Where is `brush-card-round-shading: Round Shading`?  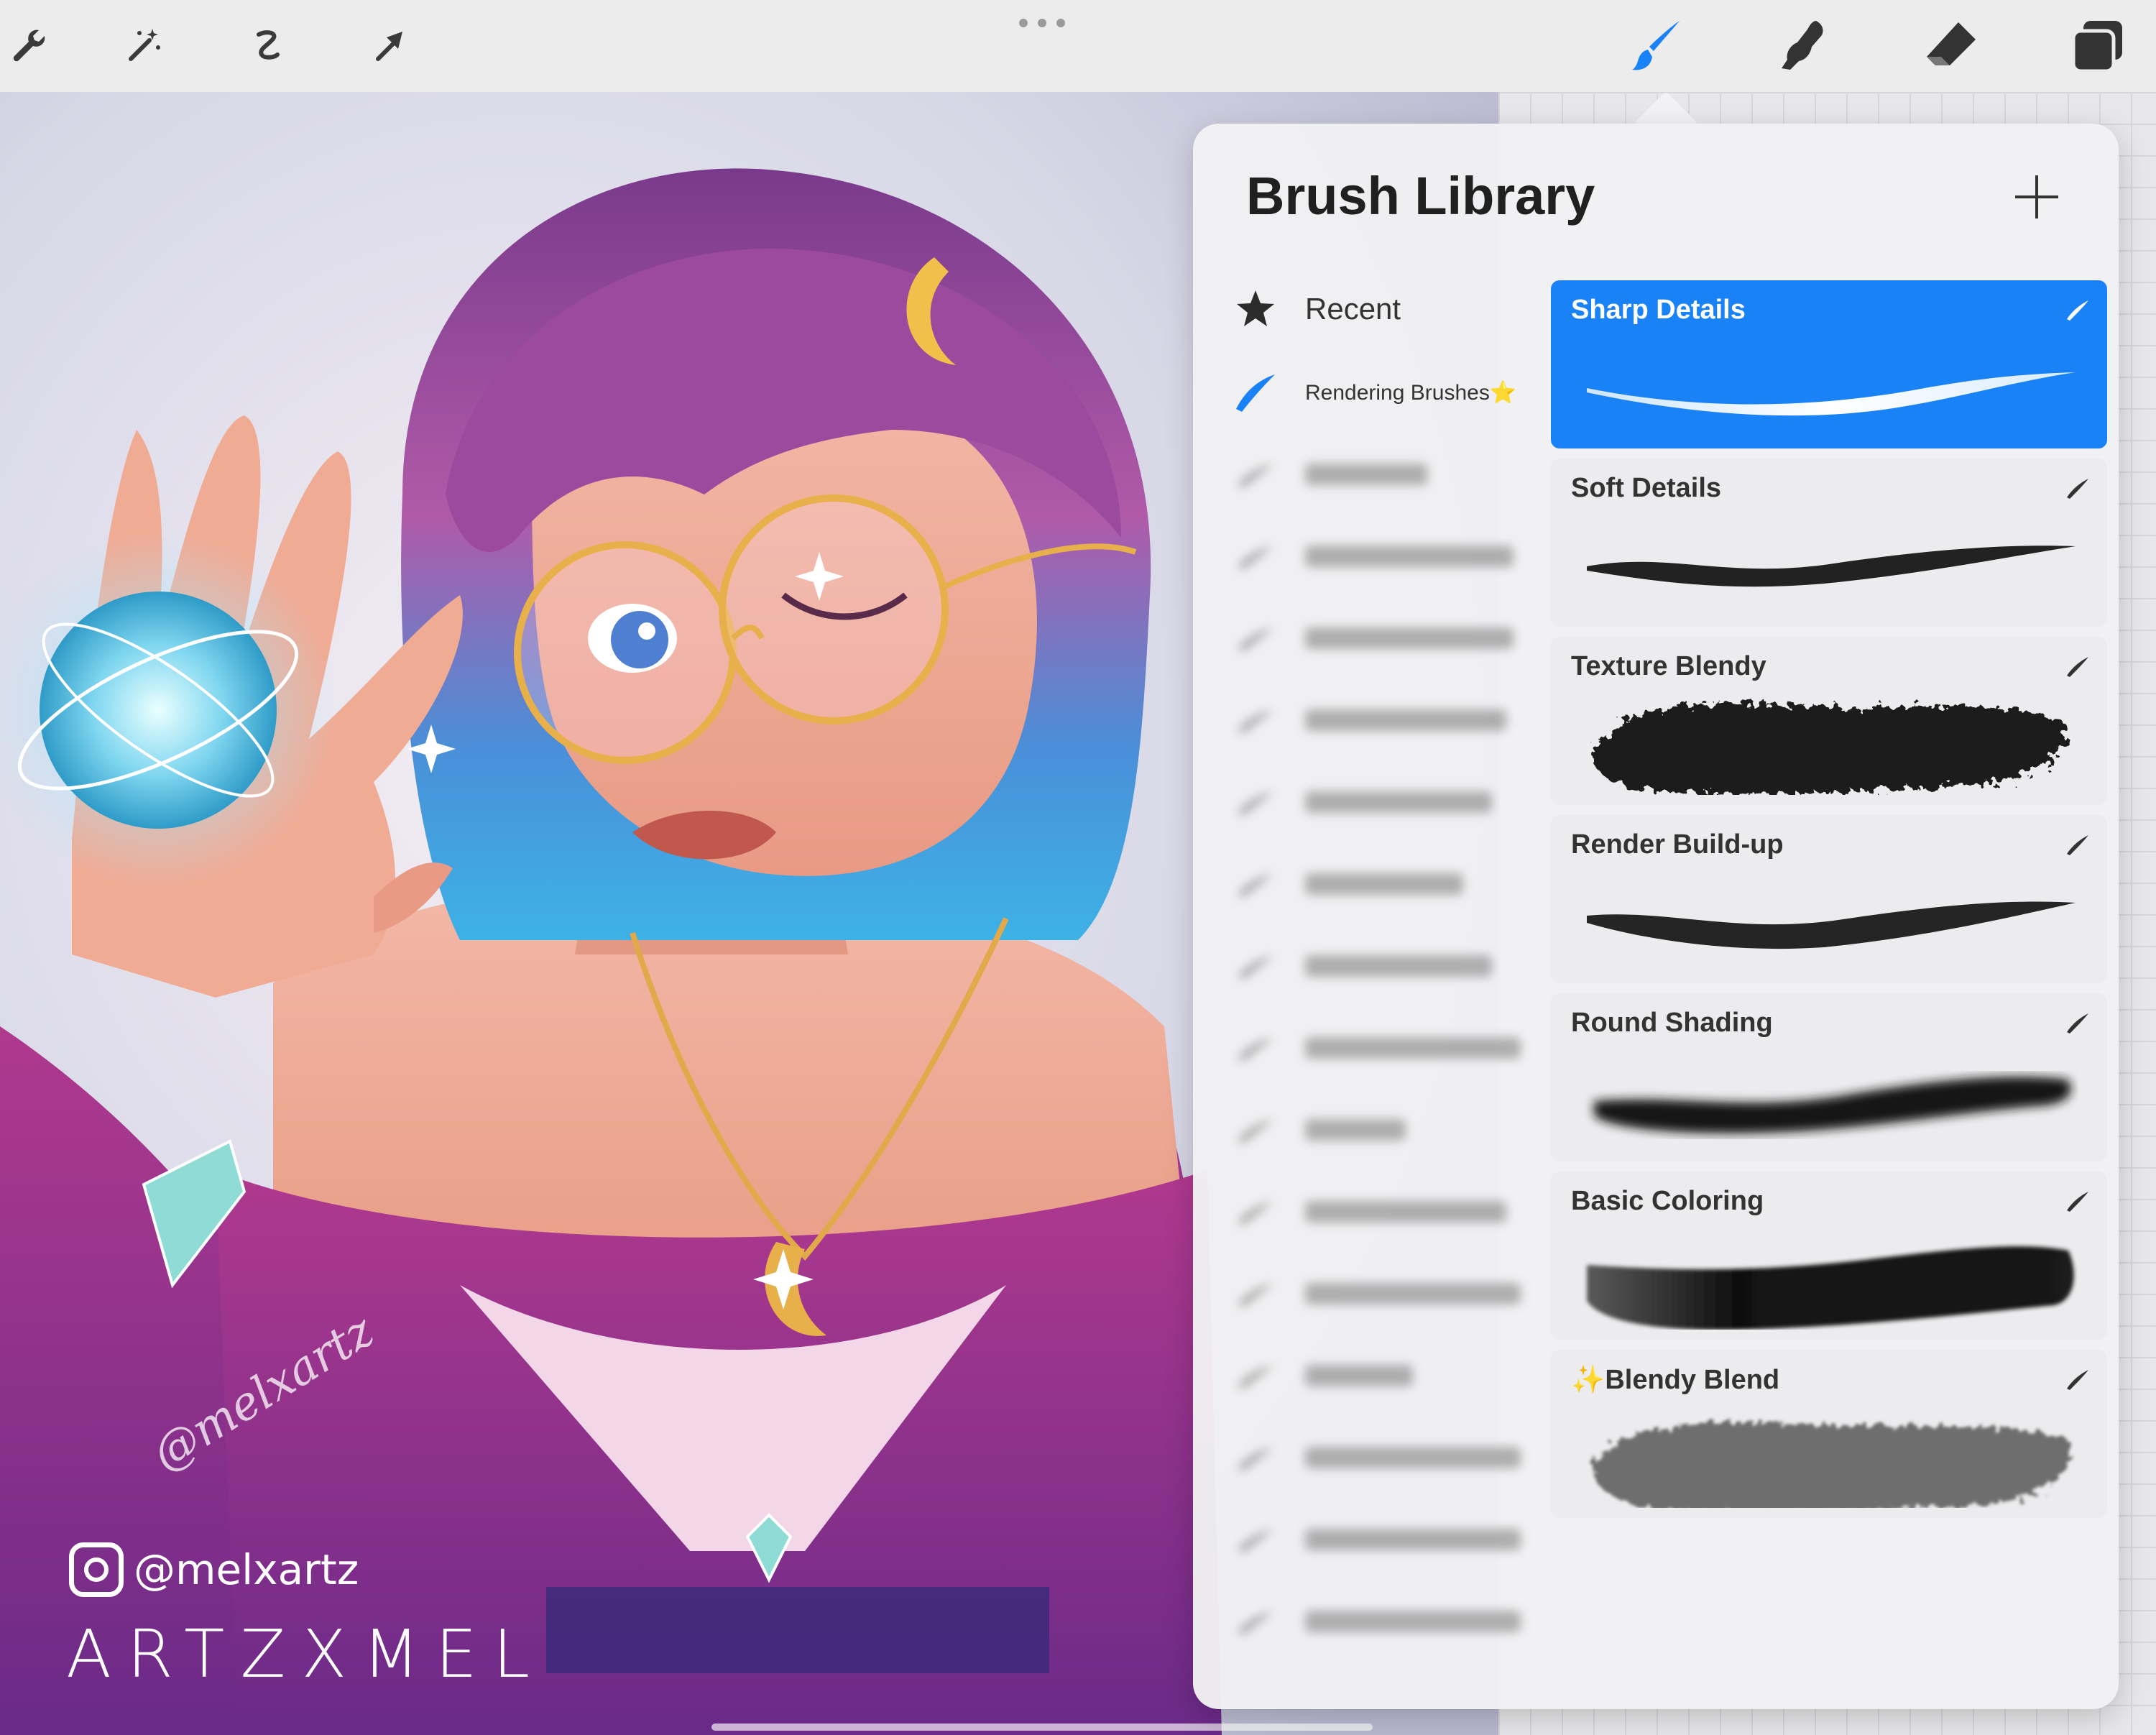
brush-card-round-shading: Round Shading is located at coordinates (1829, 1077).